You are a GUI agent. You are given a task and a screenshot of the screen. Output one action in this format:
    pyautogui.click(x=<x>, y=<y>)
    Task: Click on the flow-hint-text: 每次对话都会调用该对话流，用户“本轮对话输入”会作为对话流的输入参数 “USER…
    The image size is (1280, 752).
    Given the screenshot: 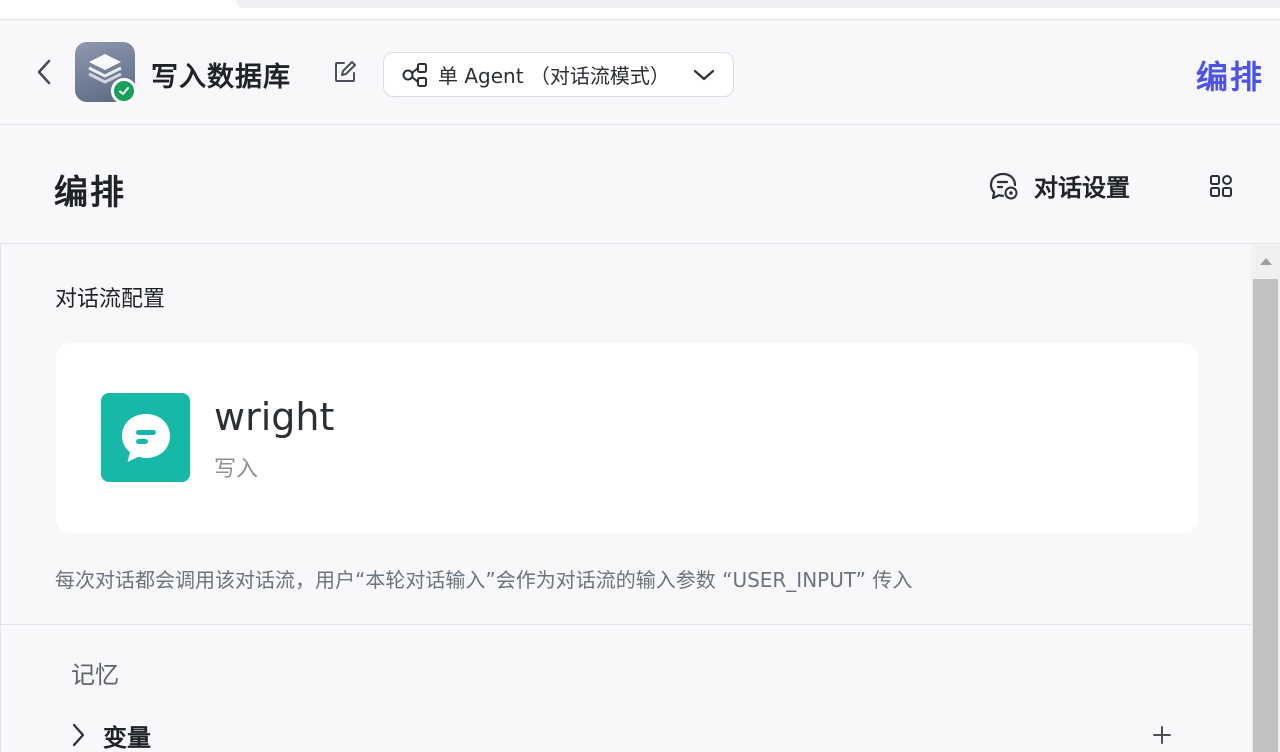 What is the action you would take?
    pyautogui.click(x=484, y=580)
    